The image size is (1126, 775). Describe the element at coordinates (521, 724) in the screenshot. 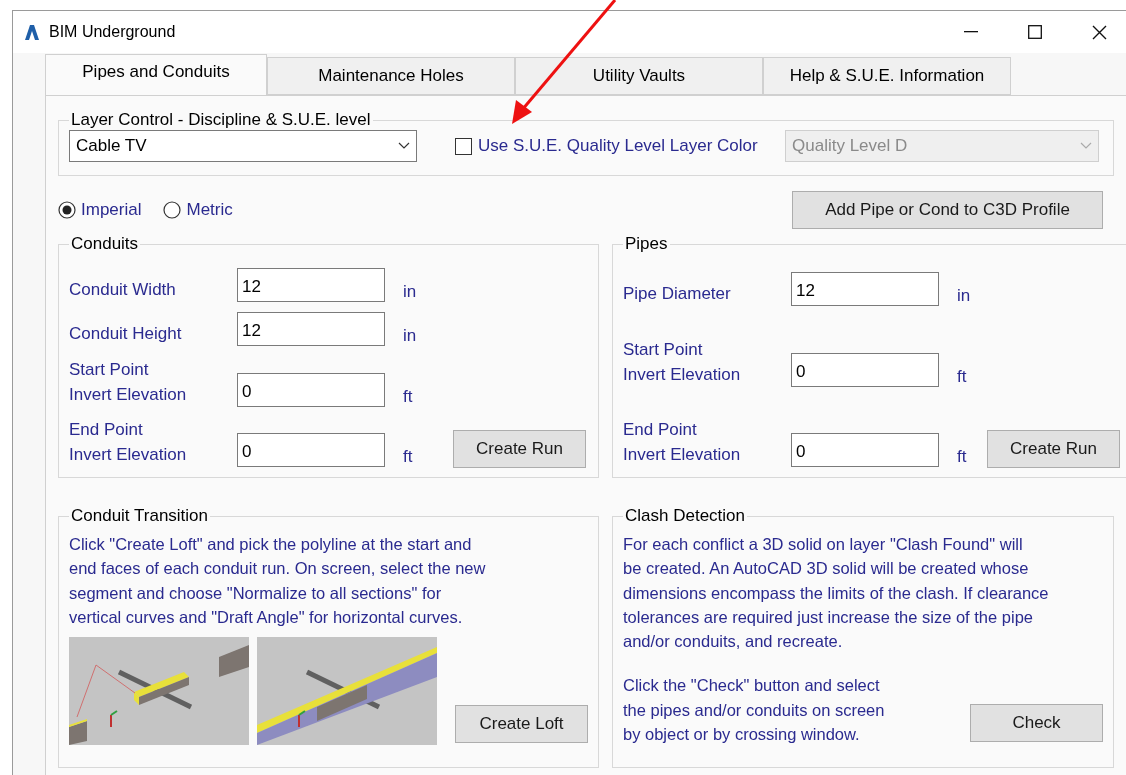

I see `create-loft-button: Create Loft` at that location.